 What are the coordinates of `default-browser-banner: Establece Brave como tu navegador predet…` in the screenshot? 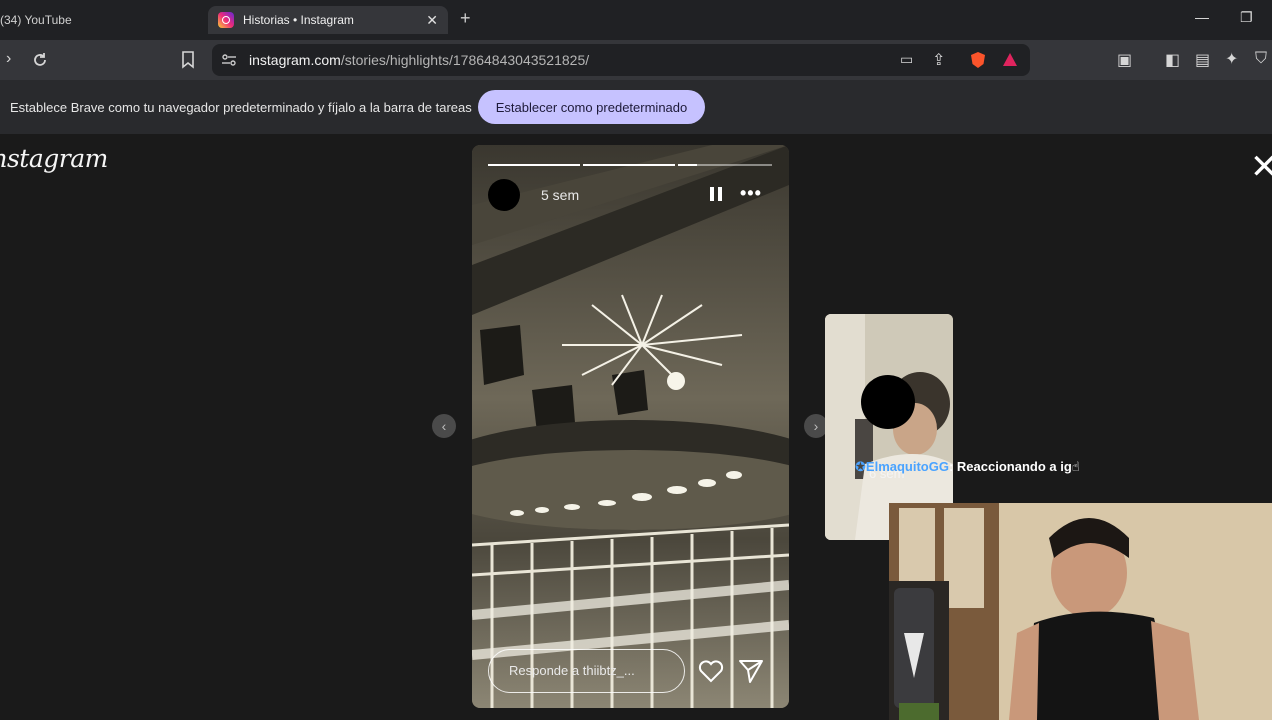 It's located at (636, 107).